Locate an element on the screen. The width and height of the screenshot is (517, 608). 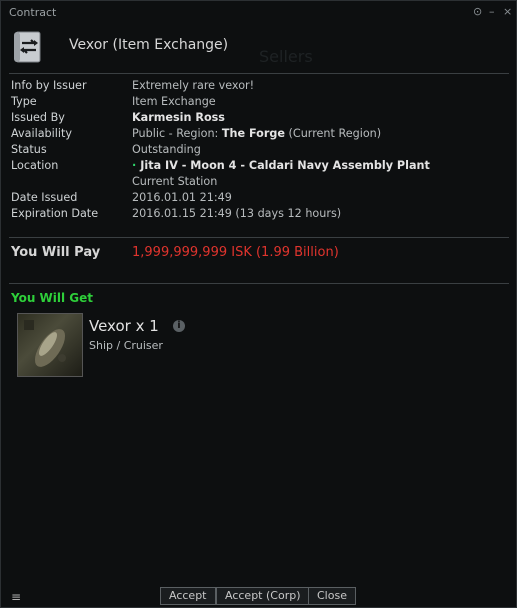
settings-icon: ⊙ is located at coordinates (477, 11).